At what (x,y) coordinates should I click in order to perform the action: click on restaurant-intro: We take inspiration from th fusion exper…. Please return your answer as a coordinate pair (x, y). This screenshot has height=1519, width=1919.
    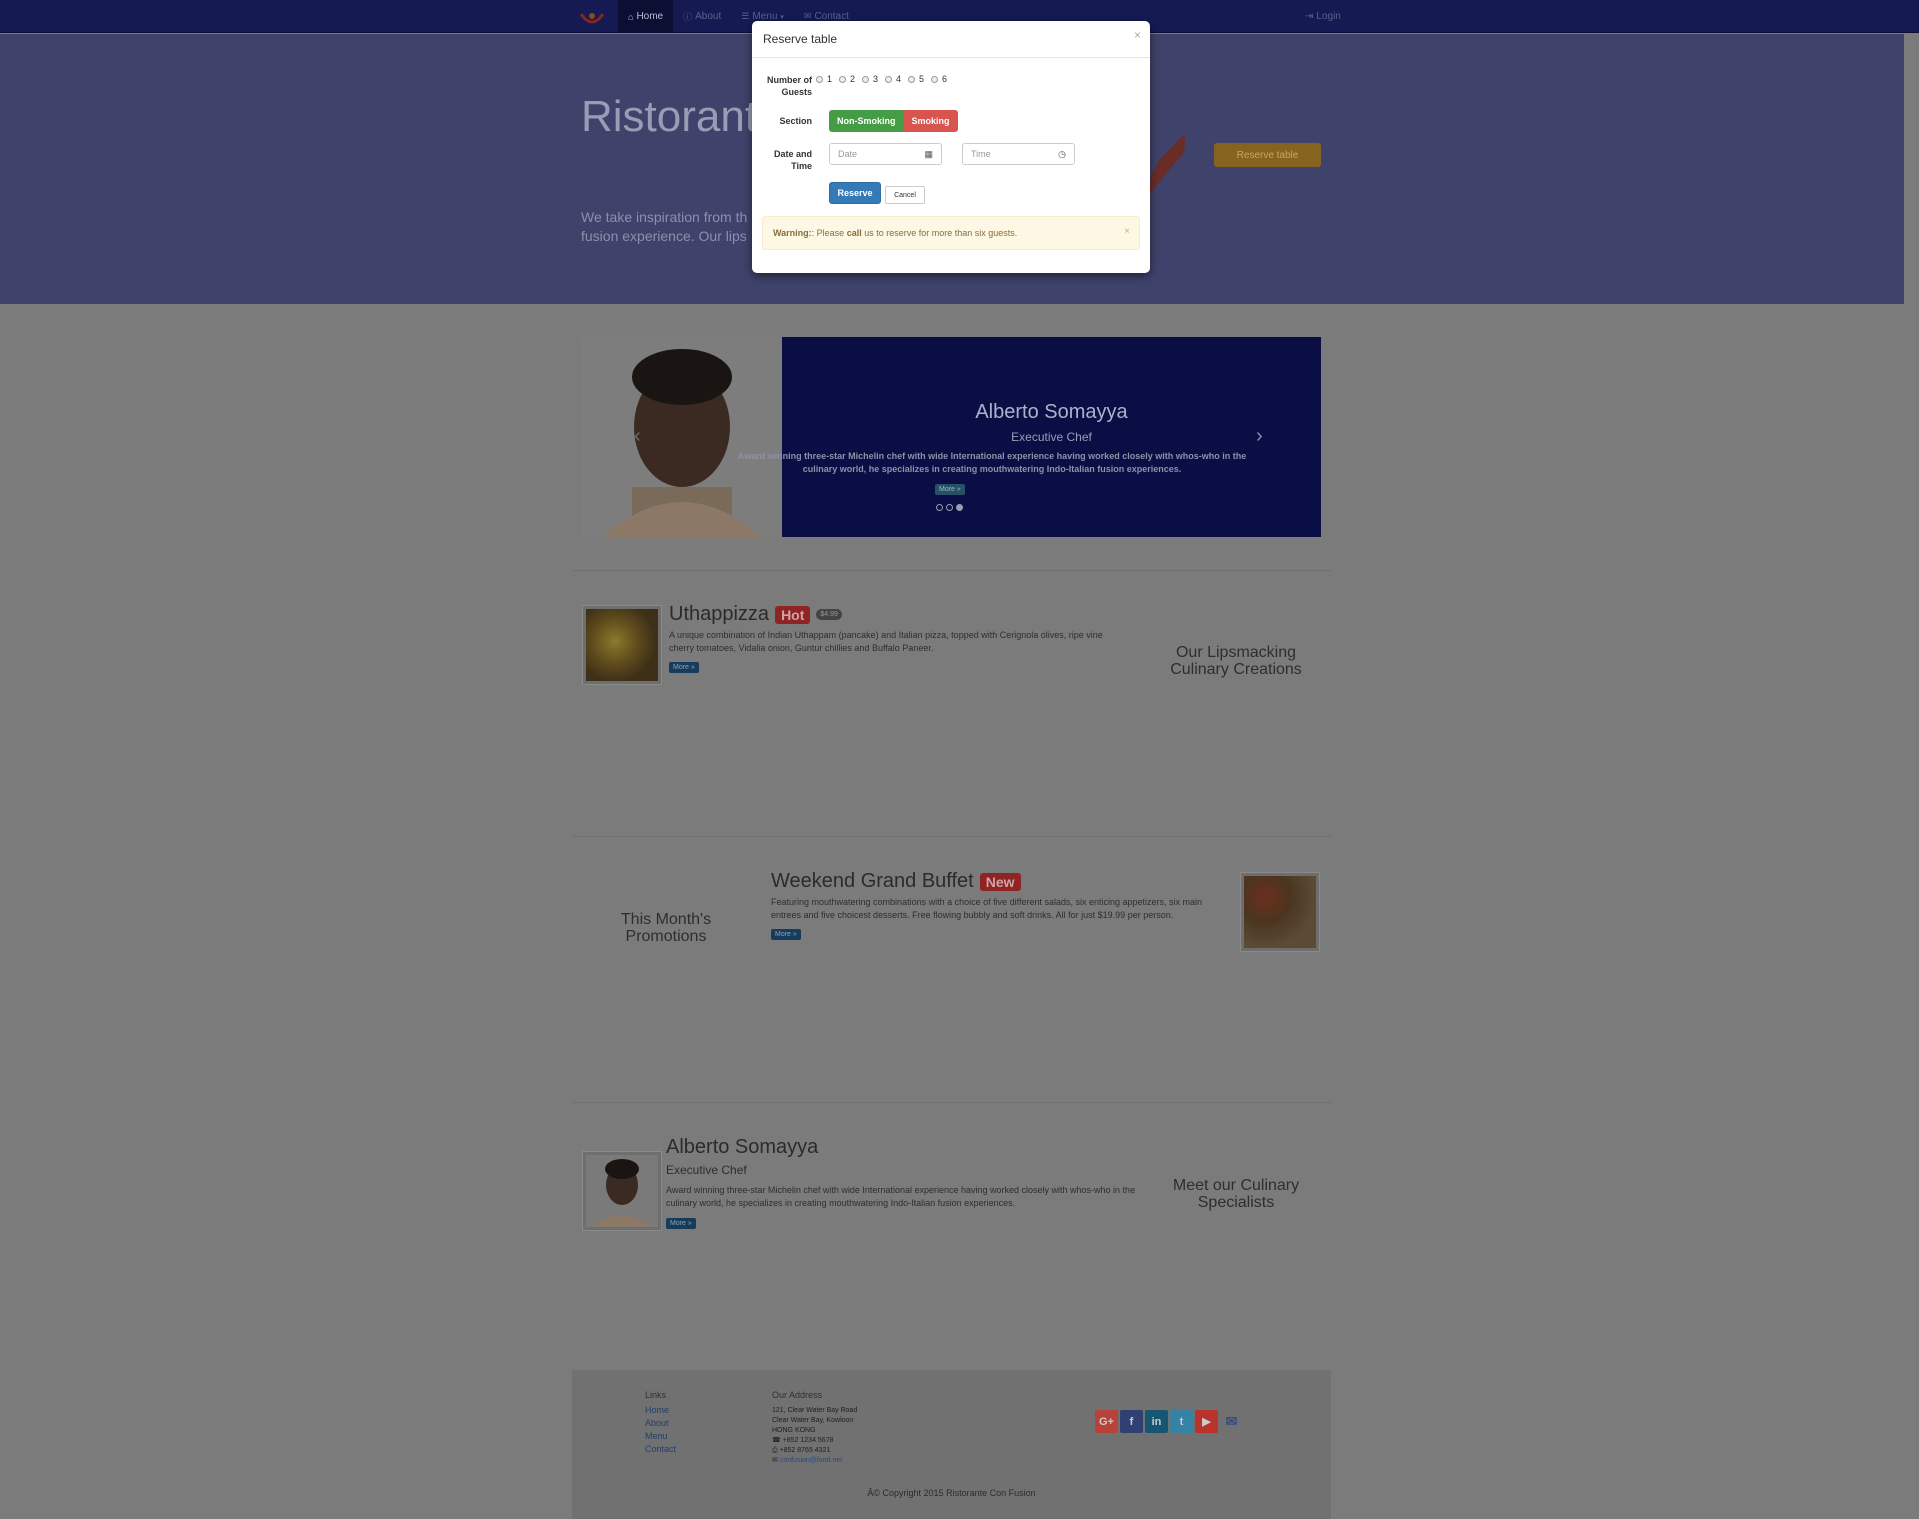
    Looking at the image, I should click on (664, 226).